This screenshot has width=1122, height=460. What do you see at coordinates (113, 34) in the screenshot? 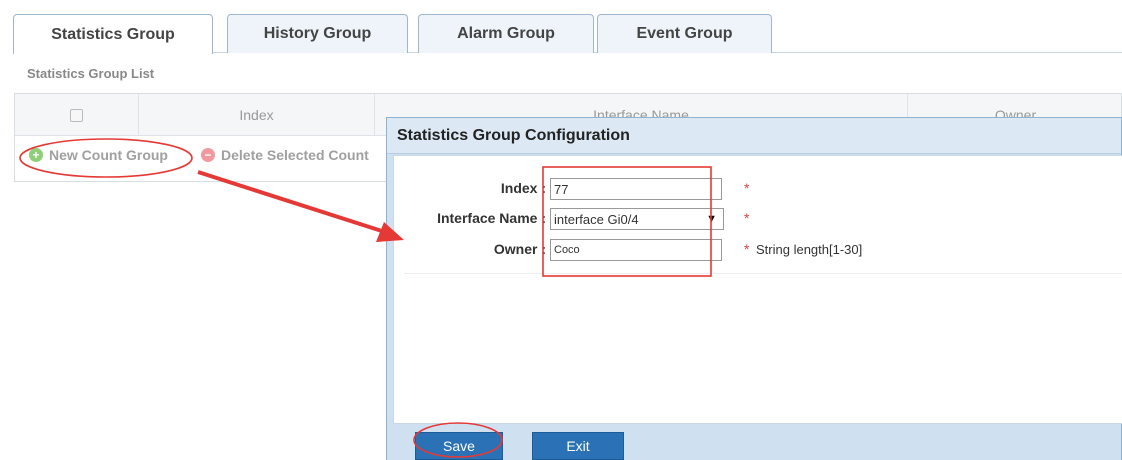
I see `tab-statistics-group: Statistics Group` at bounding box center [113, 34].